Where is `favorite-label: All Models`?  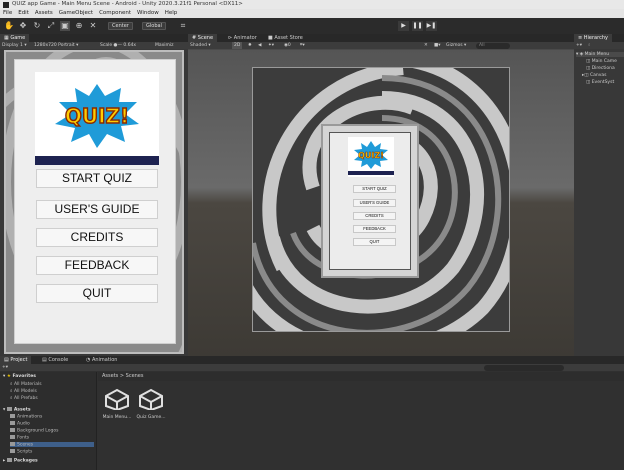
favorite-label: All Models is located at coordinates (25, 391).